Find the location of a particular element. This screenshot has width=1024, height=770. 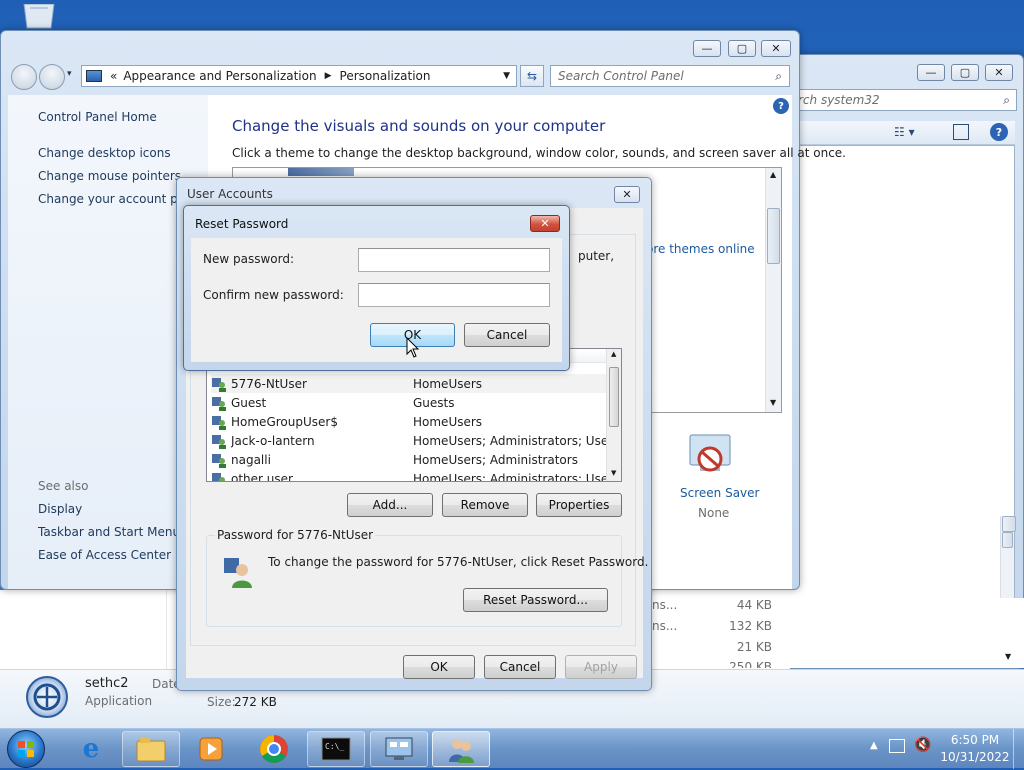

user-name: 5776-NtUser is located at coordinates (269, 383).